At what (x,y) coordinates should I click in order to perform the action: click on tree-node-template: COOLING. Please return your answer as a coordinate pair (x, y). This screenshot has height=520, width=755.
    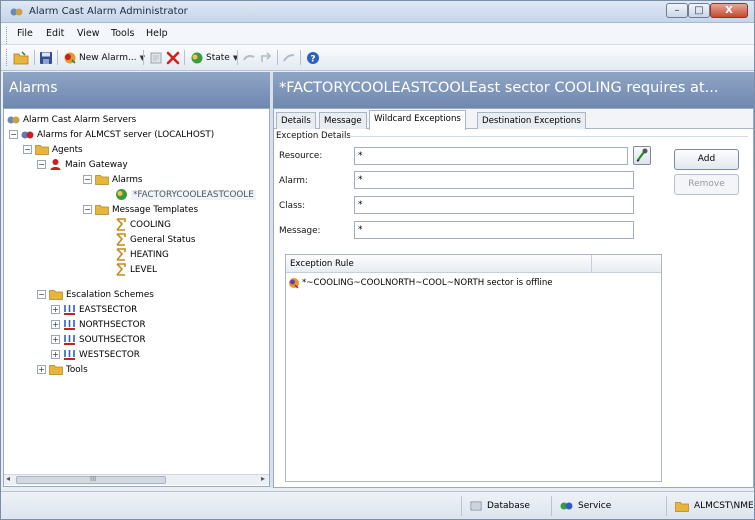
    Looking at the image, I should click on (143, 224).